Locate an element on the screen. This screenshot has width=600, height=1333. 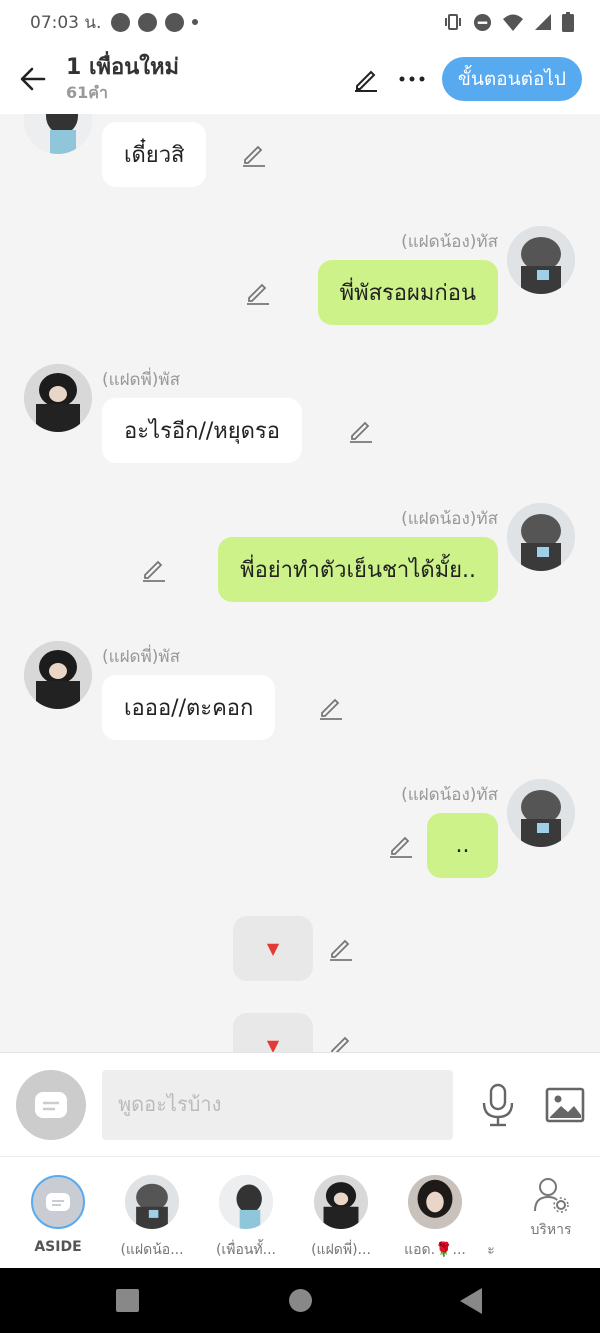
message-input is located at coordinates (277, 1105).